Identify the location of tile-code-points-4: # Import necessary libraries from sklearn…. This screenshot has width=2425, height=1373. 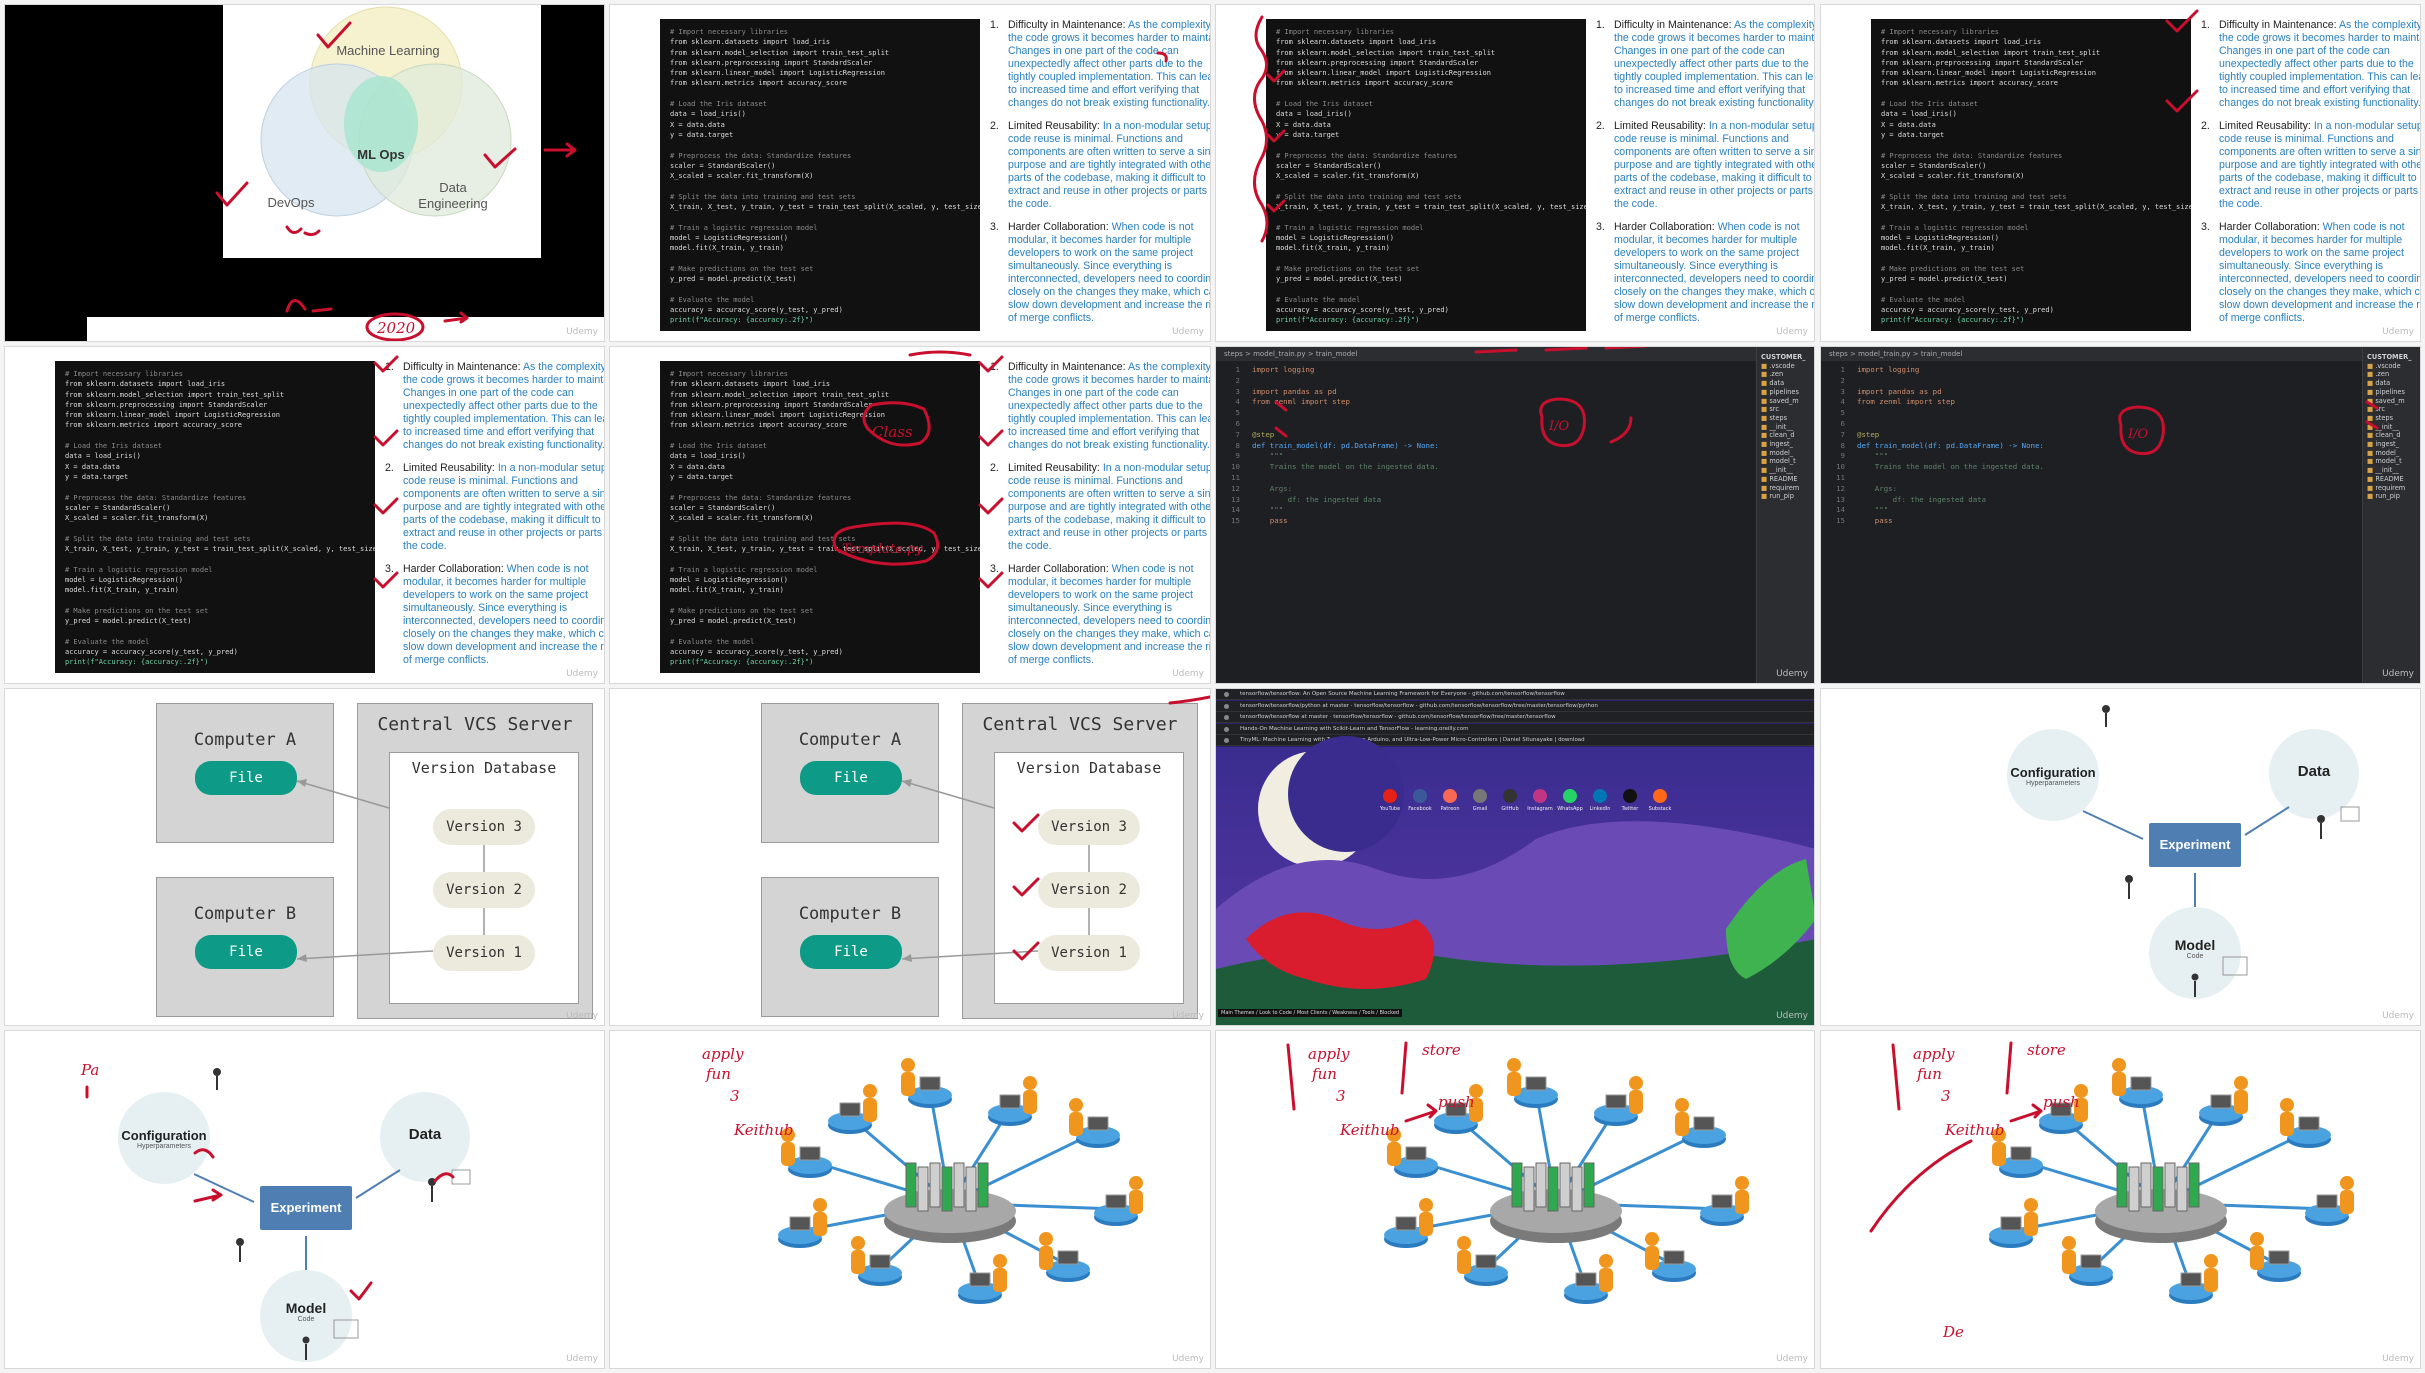
(304, 515).